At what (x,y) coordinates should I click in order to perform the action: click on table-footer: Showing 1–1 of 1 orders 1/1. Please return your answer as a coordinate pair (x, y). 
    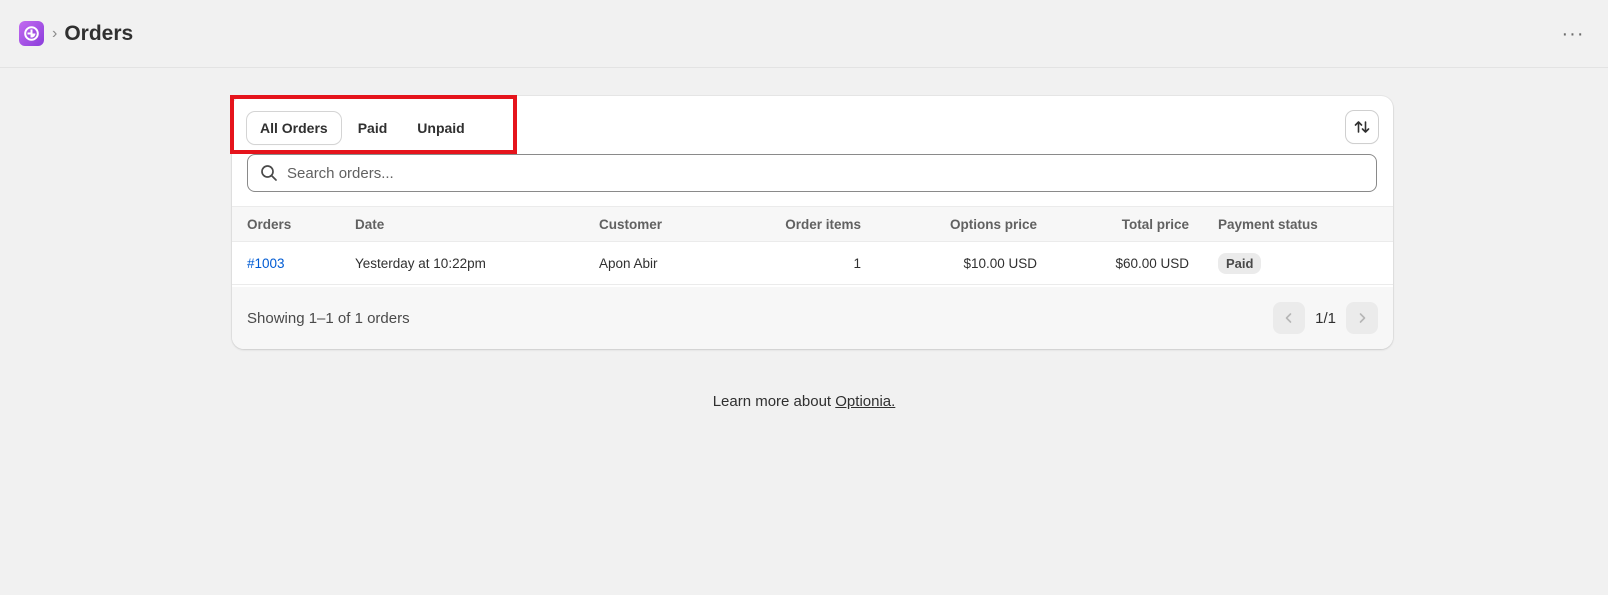
    Looking at the image, I should click on (812, 318).